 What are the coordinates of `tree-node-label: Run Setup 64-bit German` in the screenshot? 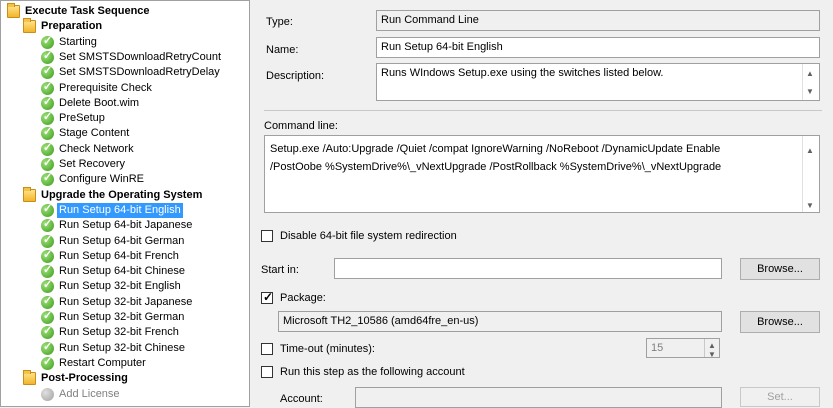 It's located at (122, 240).